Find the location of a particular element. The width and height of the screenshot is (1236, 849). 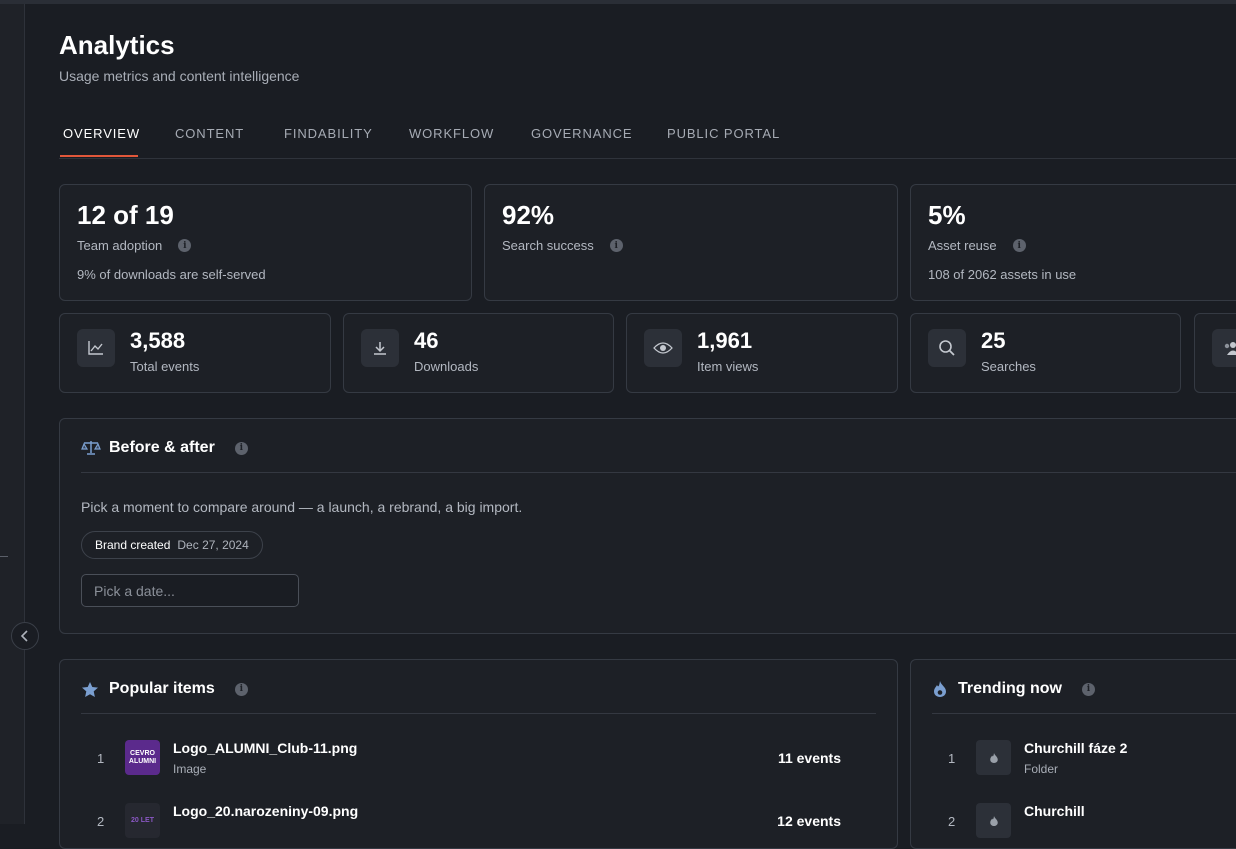

stat-label: Total events is located at coordinates (165, 366).